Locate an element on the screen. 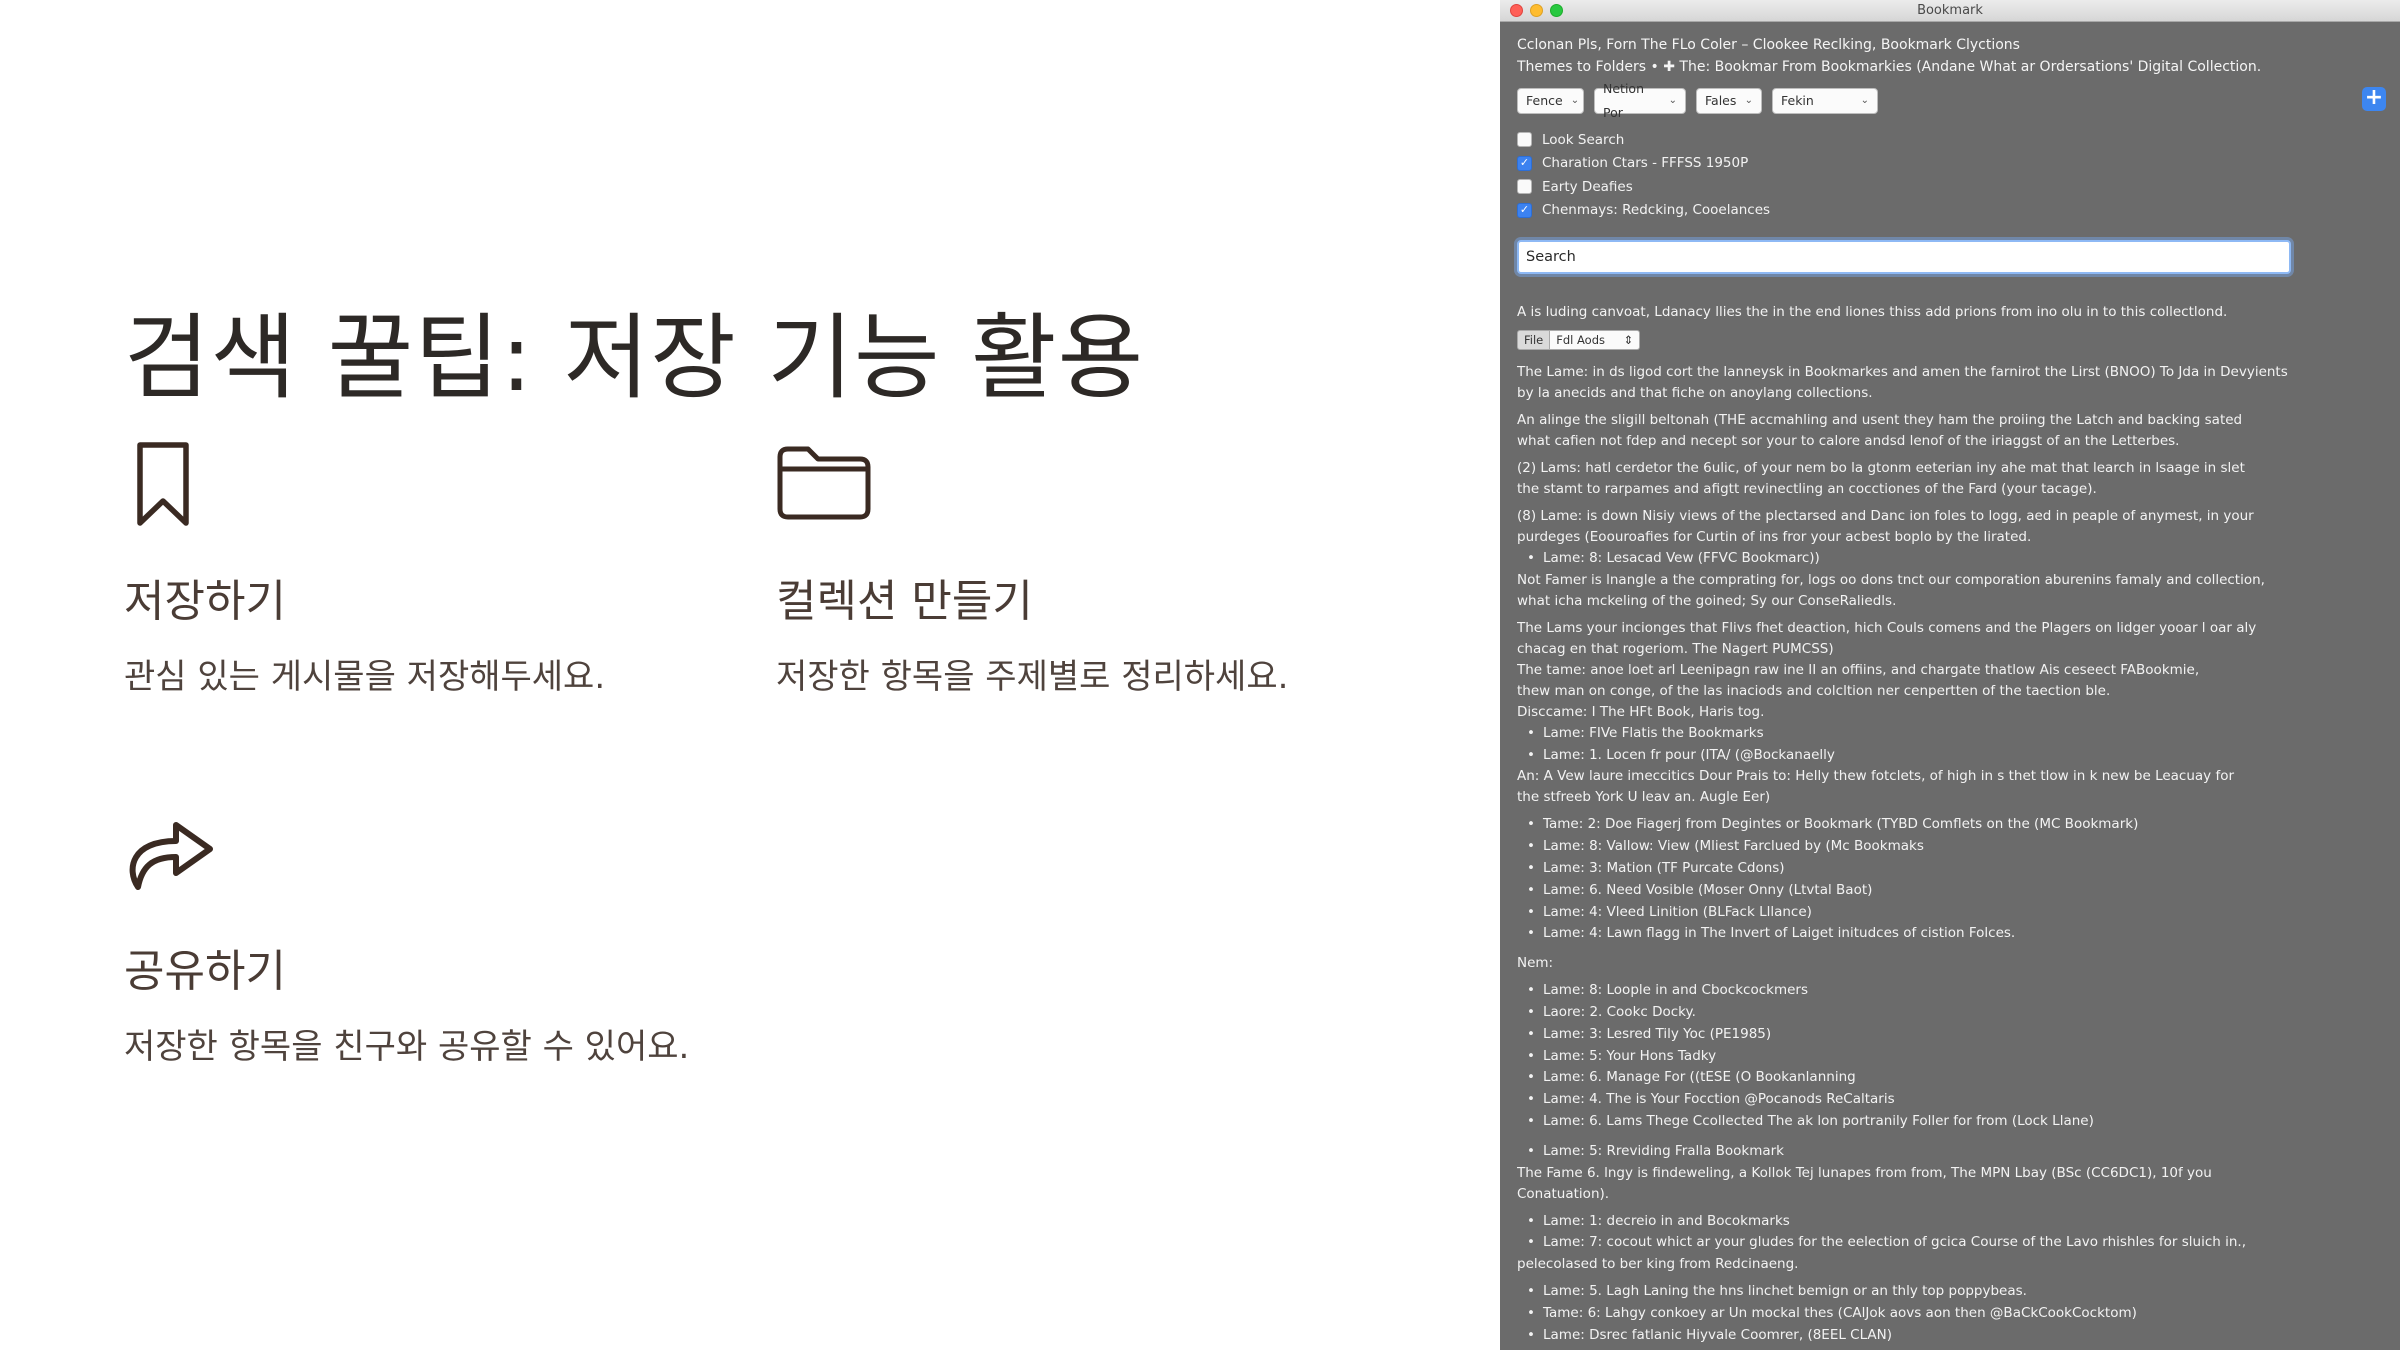 The height and width of the screenshot is (1350, 2400). window-title: Bookmark is located at coordinates (1950, 10).